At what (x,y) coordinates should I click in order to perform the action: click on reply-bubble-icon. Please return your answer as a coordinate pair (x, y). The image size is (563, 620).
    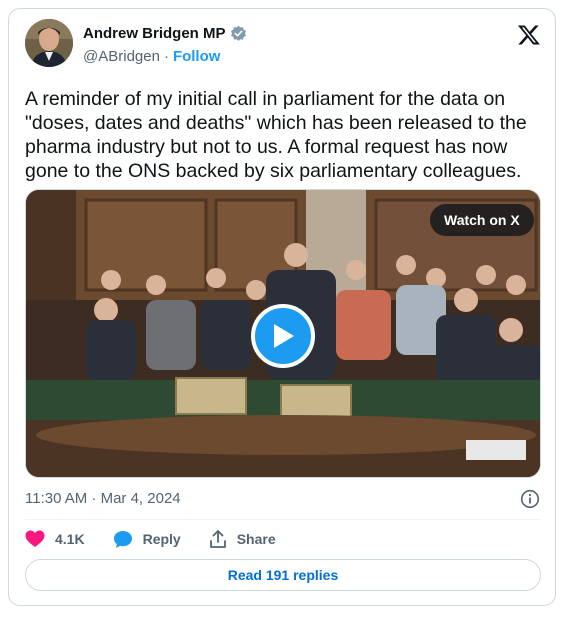
    Looking at the image, I should click on (122, 539).